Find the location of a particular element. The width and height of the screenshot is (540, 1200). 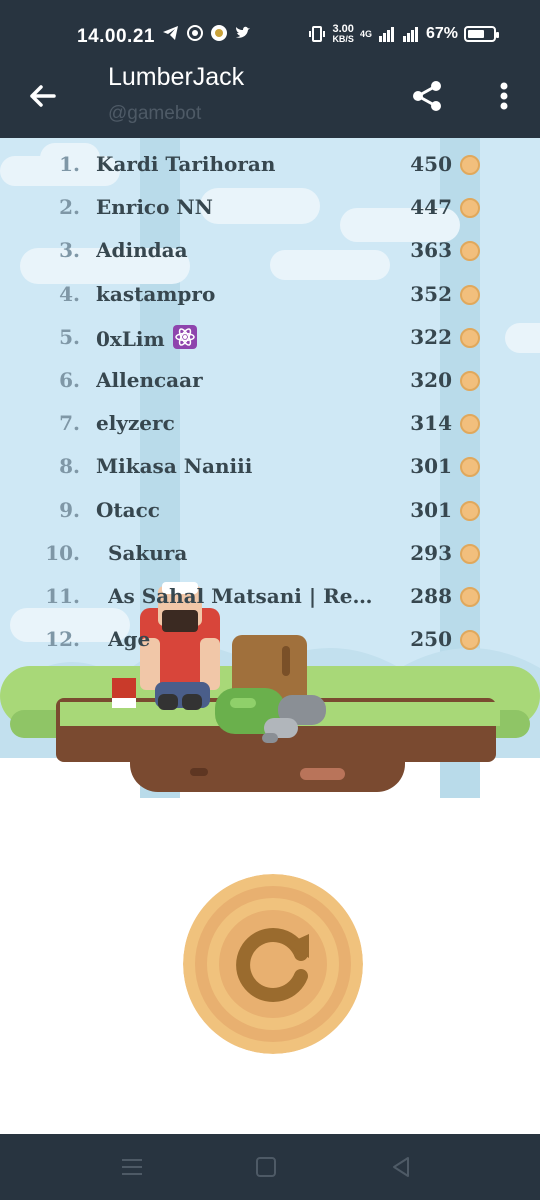

back-arrow-icon is located at coordinates (42, 96).